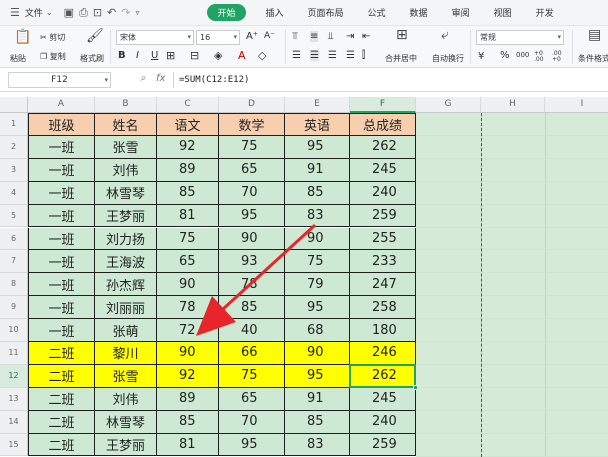  I want to click on quick-access-dropdown-icon: ▿, so click(137, 12).